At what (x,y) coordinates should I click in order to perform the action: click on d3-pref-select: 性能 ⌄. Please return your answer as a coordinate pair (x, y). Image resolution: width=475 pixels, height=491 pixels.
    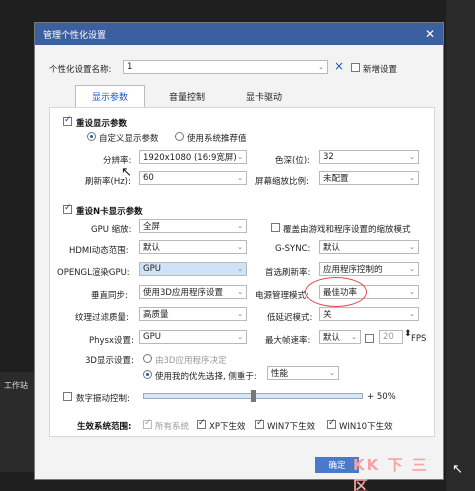
    Looking at the image, I should click on (303, 373).